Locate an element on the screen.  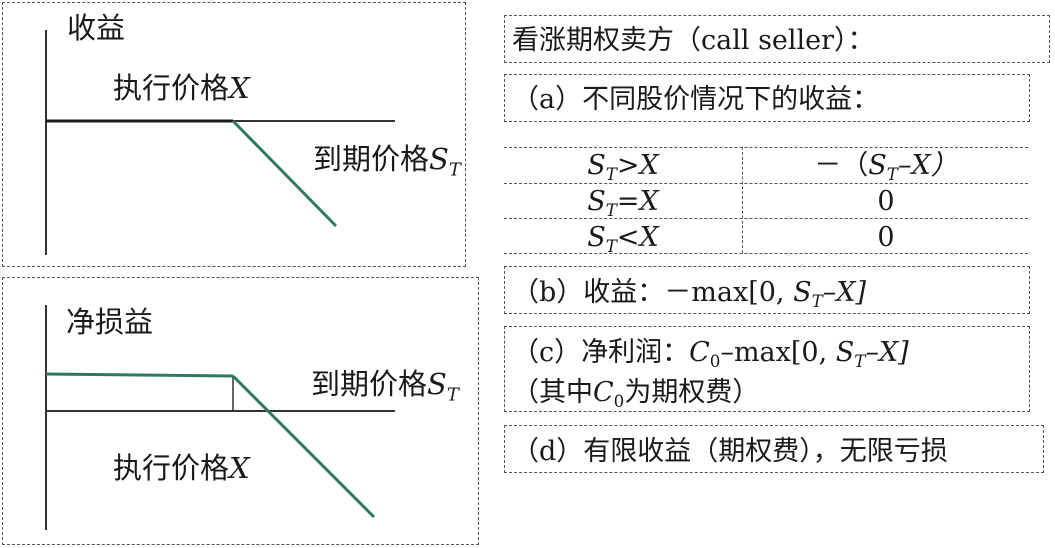
heading-text: 看涨期权卖方（call seller）： is located at coordinates (693, 40).